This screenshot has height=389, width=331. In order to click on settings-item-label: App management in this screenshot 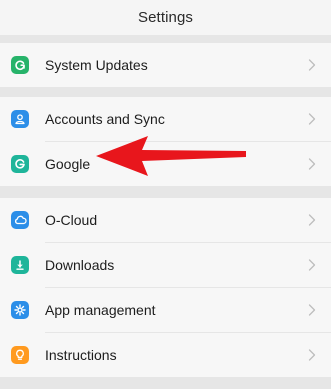, I will do `click(100, 310)`.